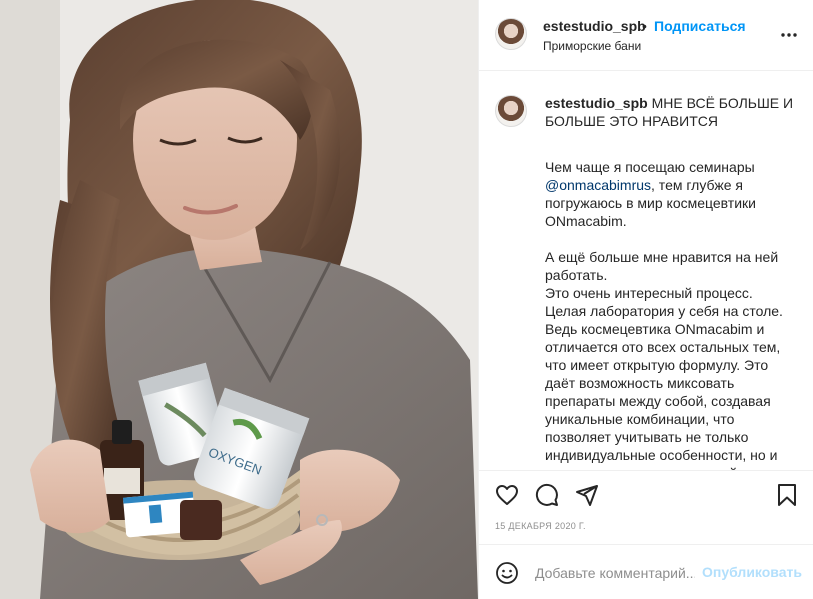 This screenshot has height=599, width=813. Describe the element at coordinates (664, 311) in the screenshot. I see `caption-line: Целая лаборатория у себя на столе.` at that location.